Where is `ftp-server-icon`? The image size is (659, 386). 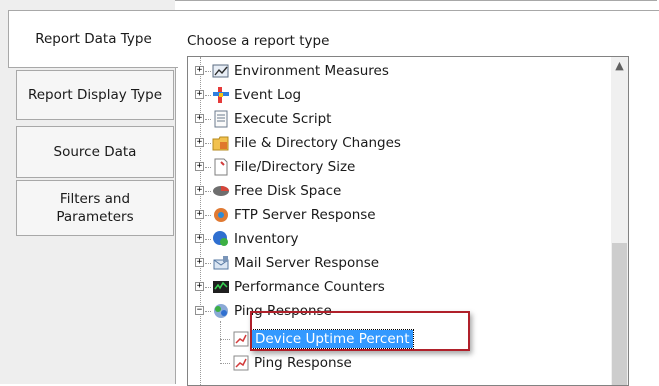 ftp-server-icon is located at coordinates (221, 215).